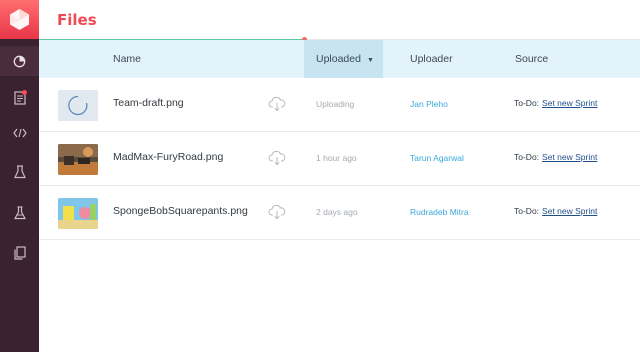 The image size is (640, 352). I want to click on sidebar-item-pages, so click(19, 253).